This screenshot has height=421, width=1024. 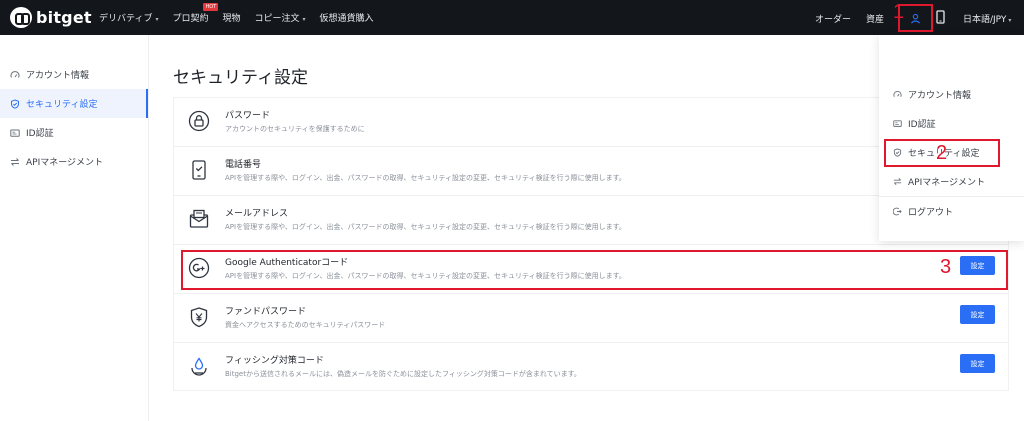 I want to click on bitget-logo: bitget, so click(x=51, y=17).